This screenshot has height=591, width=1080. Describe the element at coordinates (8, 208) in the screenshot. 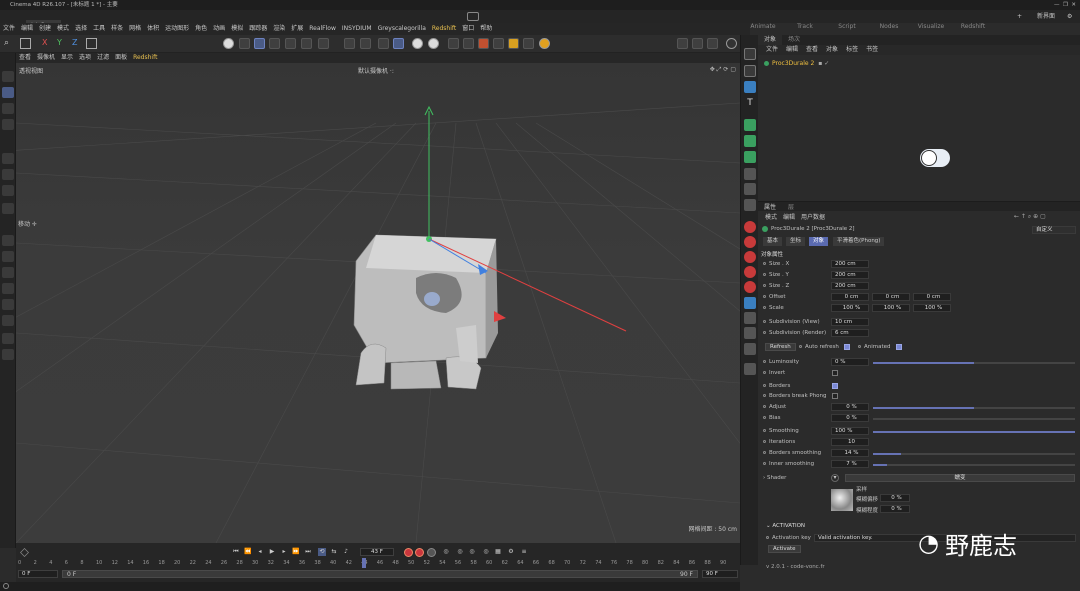

I see `bevel-tool-icon` at that location.